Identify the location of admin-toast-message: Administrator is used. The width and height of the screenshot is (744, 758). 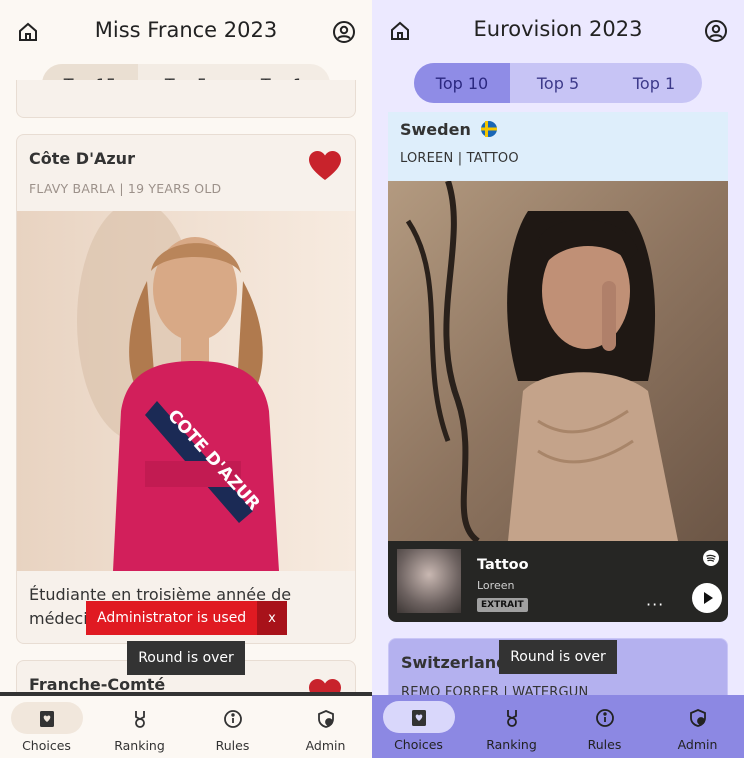
(172, 618).